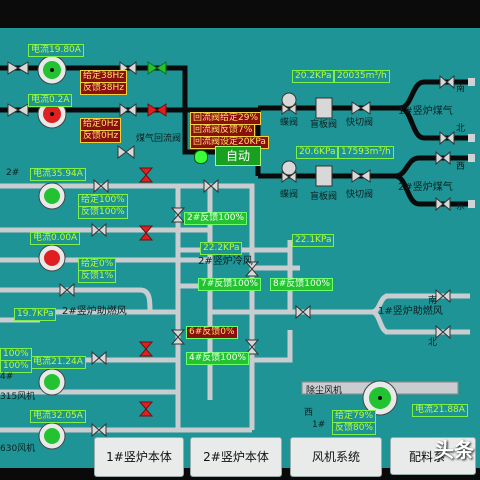 Image resolution: width=480 pixels, height=480 pixels. Describe the element at coordinates (18, 397) in the screenshot. I see `left-label-d: 315风机` at that location.